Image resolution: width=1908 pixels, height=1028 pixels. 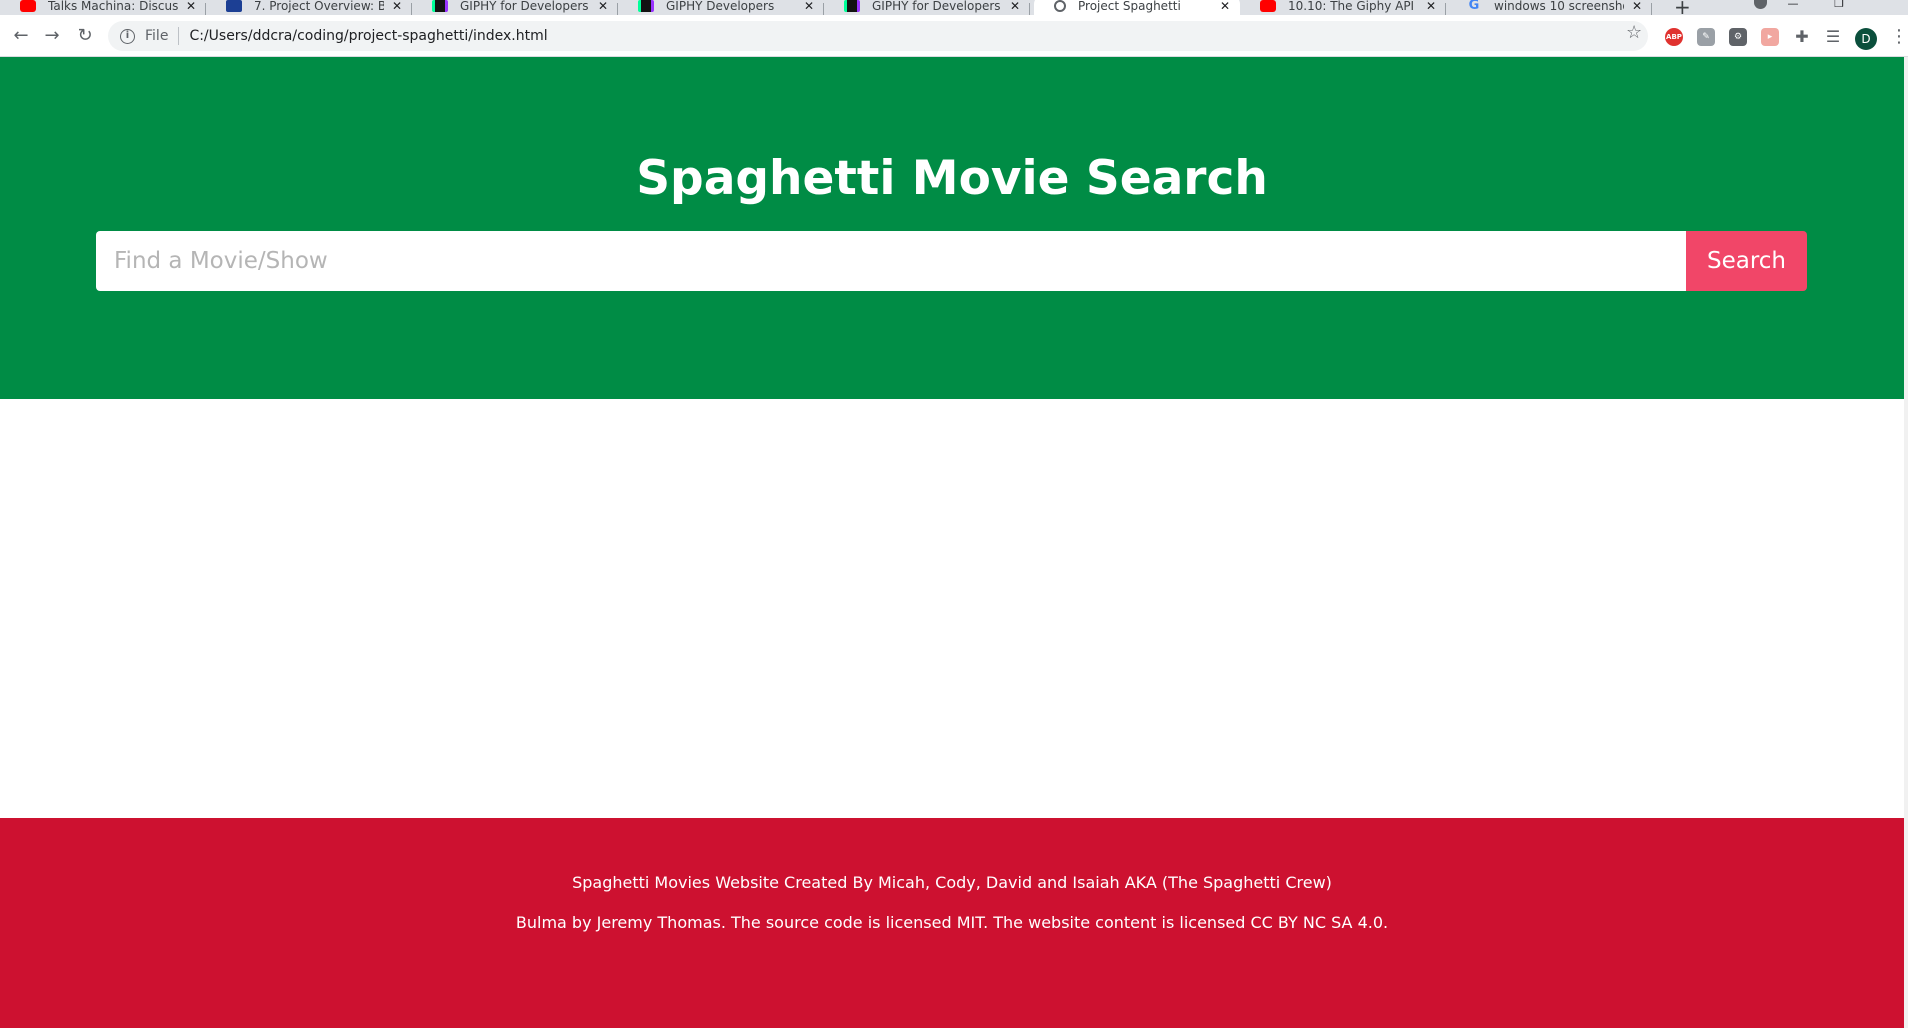 What do you see at coordinates (1770, 37) in the screenshot?
I see `record-icon: ▸` at bounding box center [1770, 37].